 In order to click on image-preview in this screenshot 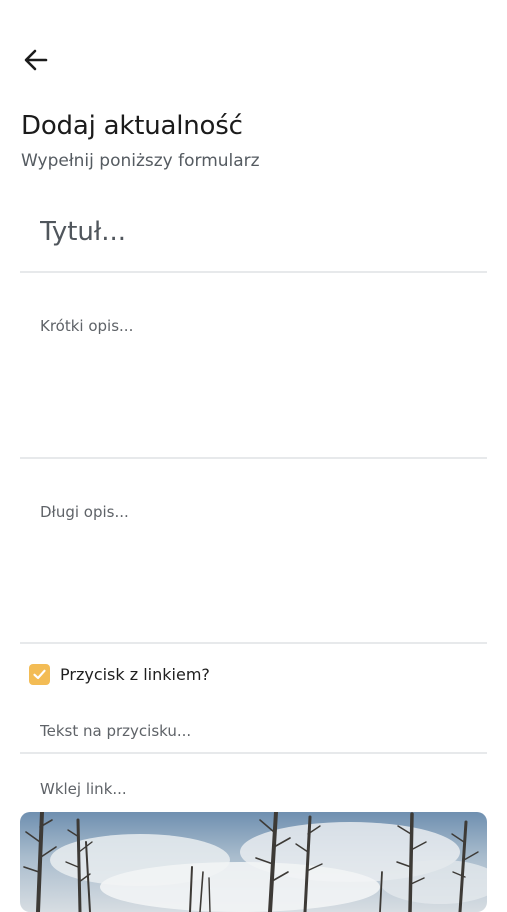, I will do `click(253, 862)`.